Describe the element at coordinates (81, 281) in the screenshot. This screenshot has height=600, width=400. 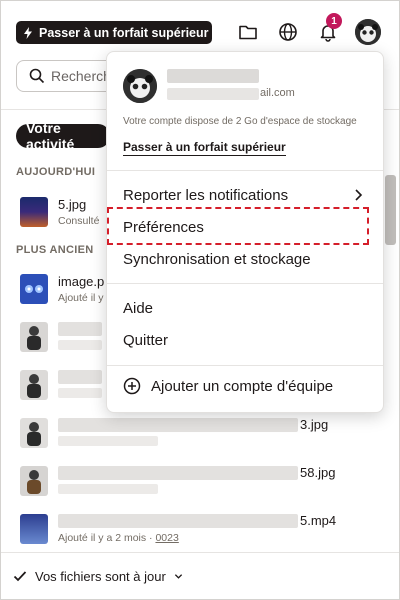
I see `file-name: image.p` at that location.